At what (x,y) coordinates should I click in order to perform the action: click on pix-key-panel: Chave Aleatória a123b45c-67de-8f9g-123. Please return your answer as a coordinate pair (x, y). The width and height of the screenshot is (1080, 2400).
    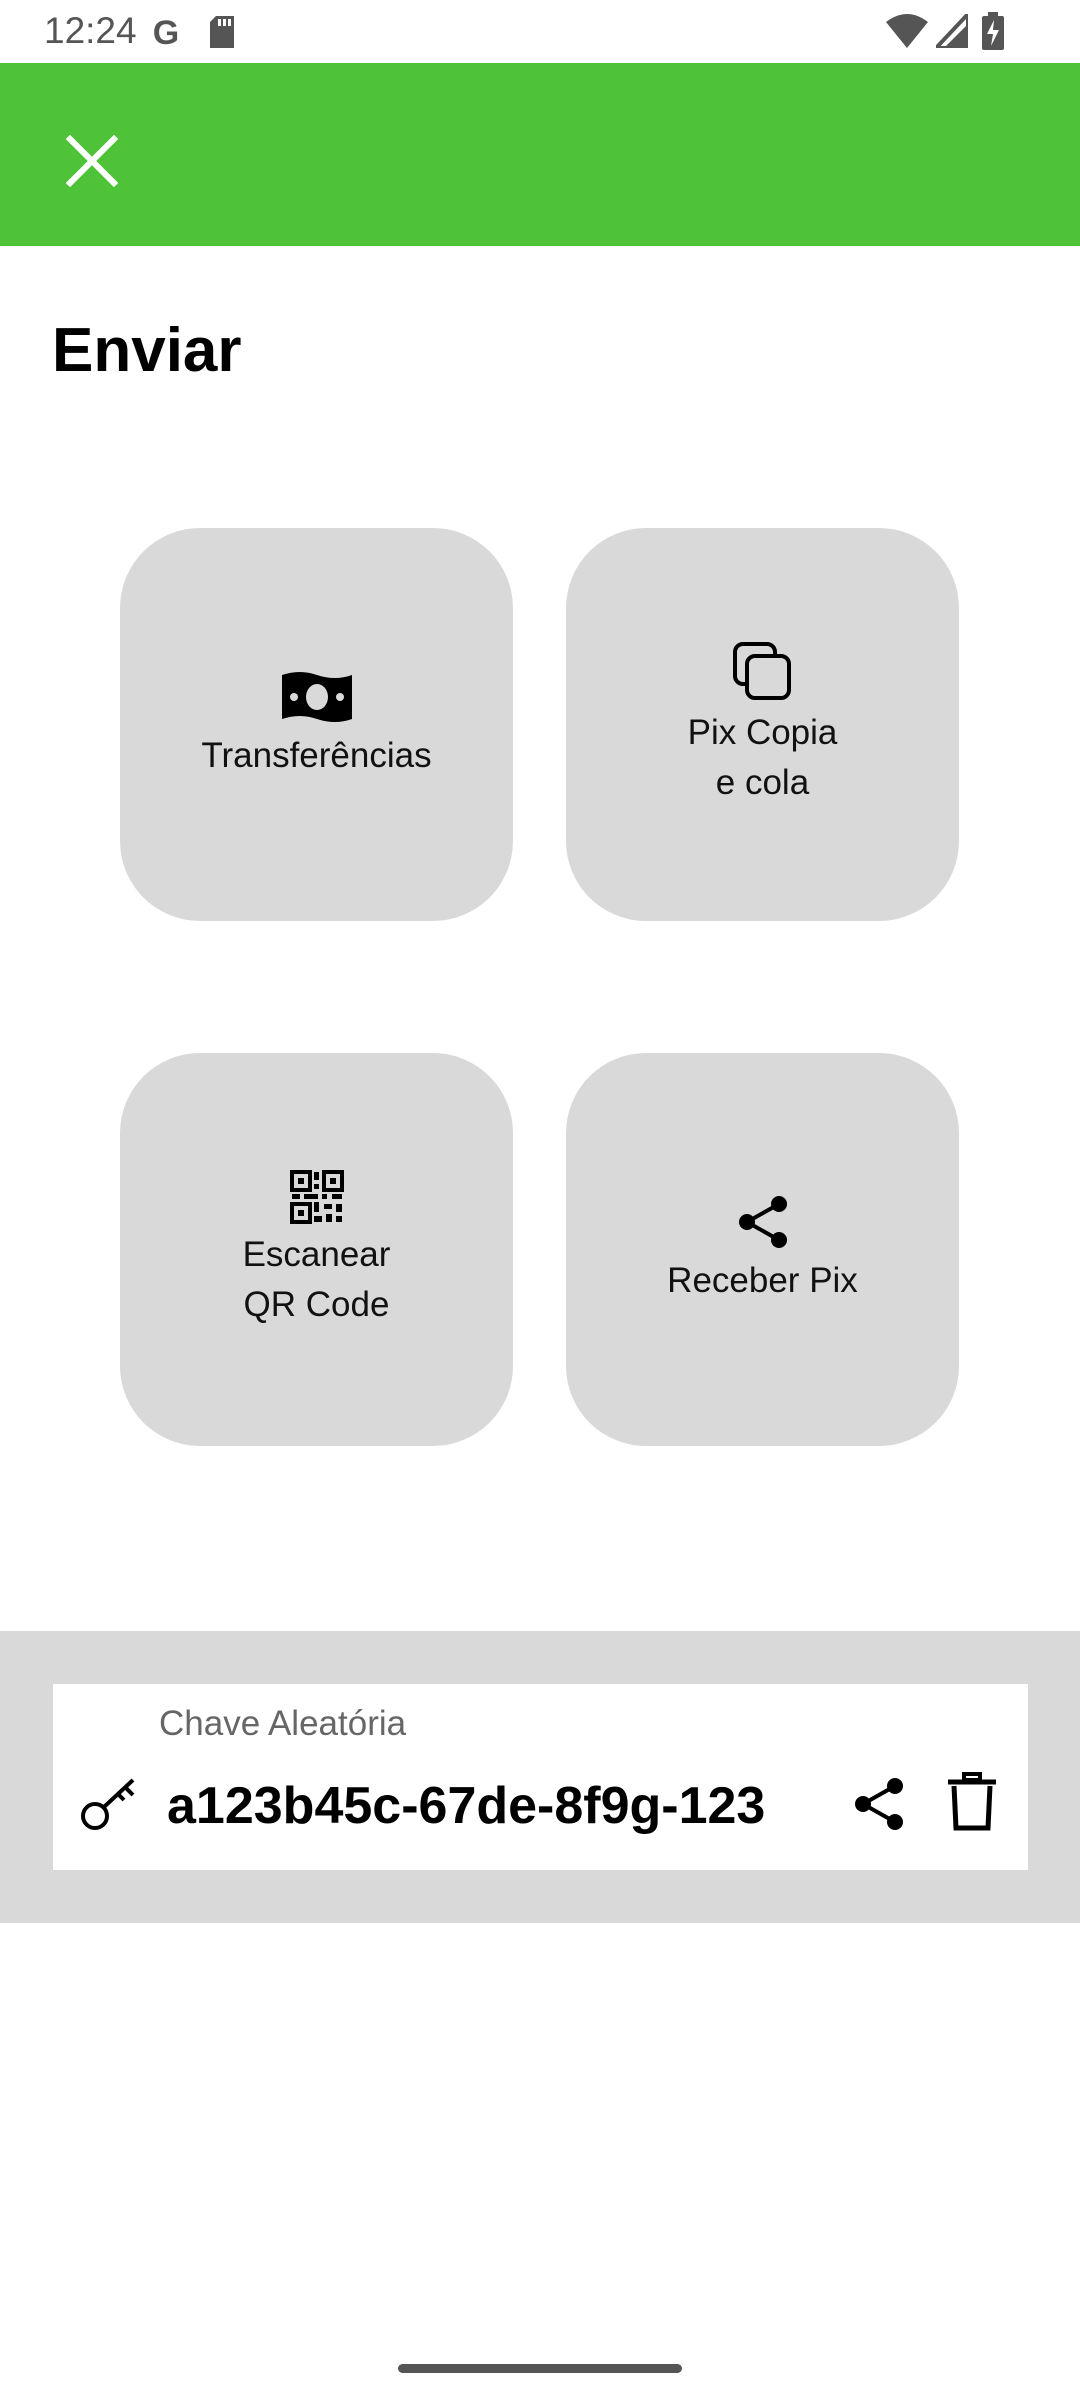
    Looking at the image, I should click on (540, 1777).